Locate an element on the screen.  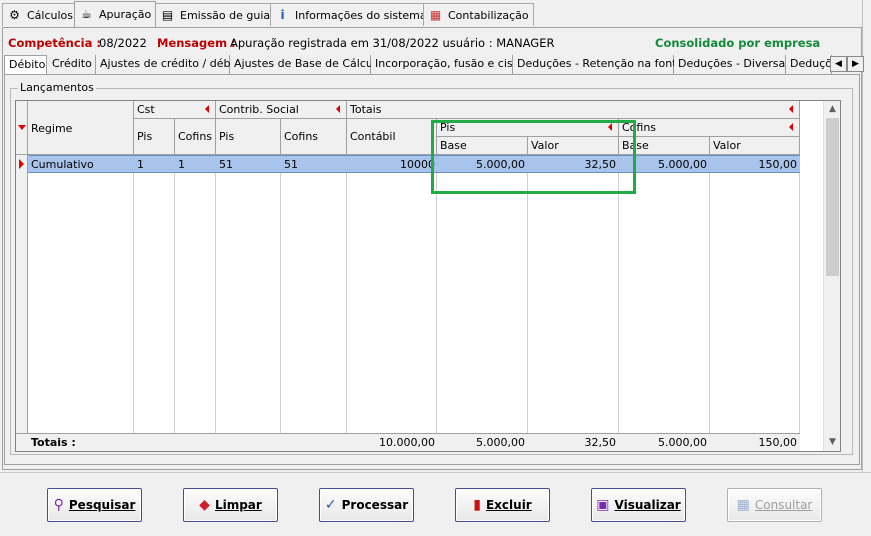
table-icon: ▦ is located at coordinates (743, 505).